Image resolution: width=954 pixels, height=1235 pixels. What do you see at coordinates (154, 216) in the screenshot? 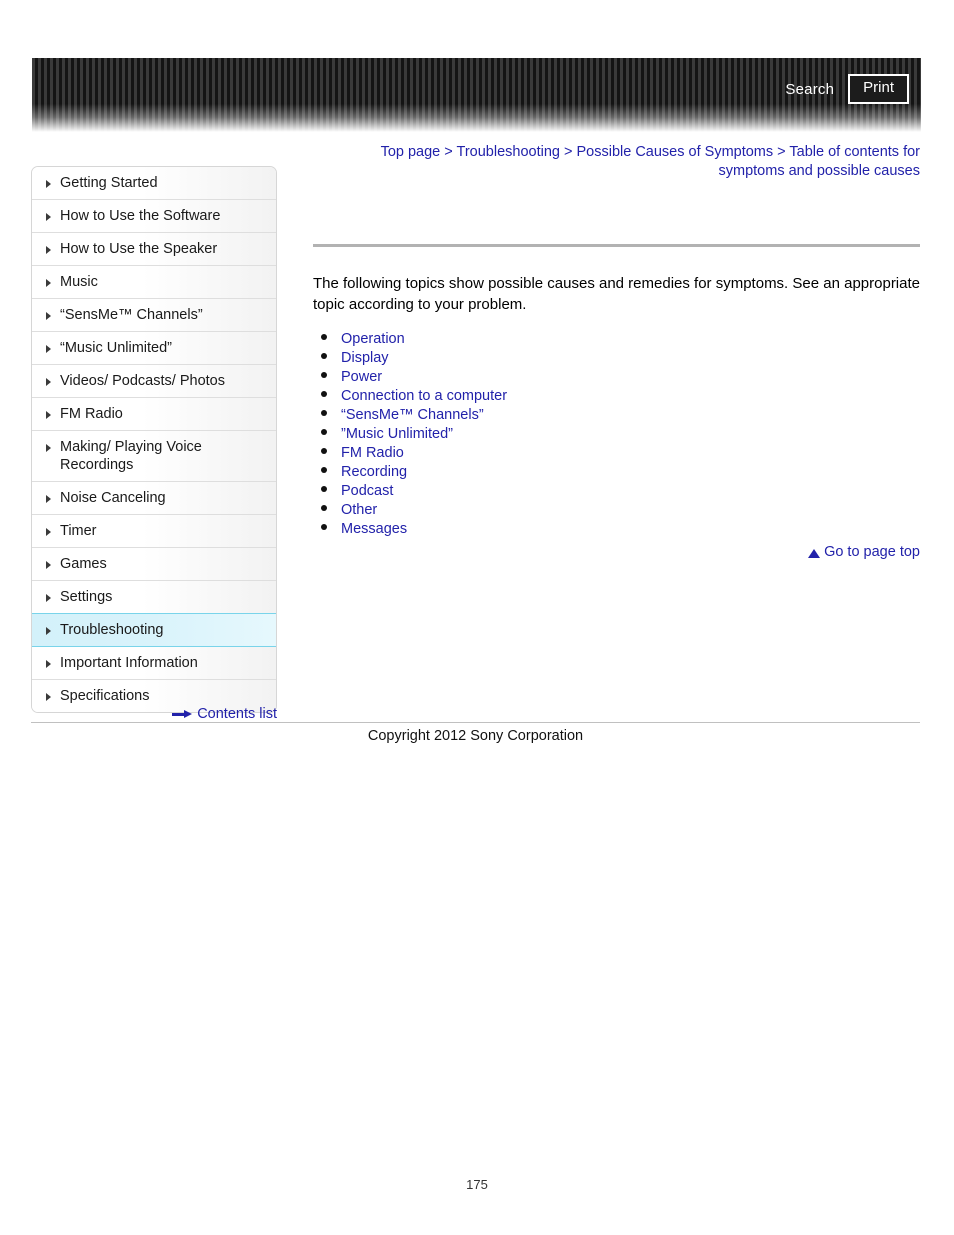
I see `sidebar-item-how-to-use-the-software: How to Use the Software` at bounding box center [154, 216].